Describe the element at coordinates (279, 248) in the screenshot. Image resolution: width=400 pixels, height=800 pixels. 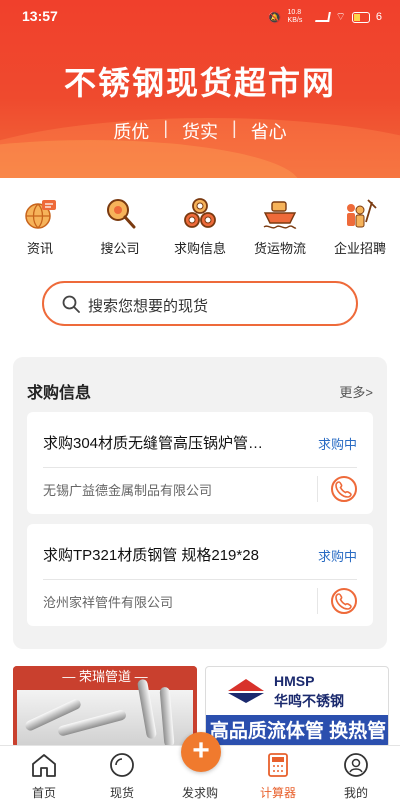
I see `category-label: 货运物流` at that location.